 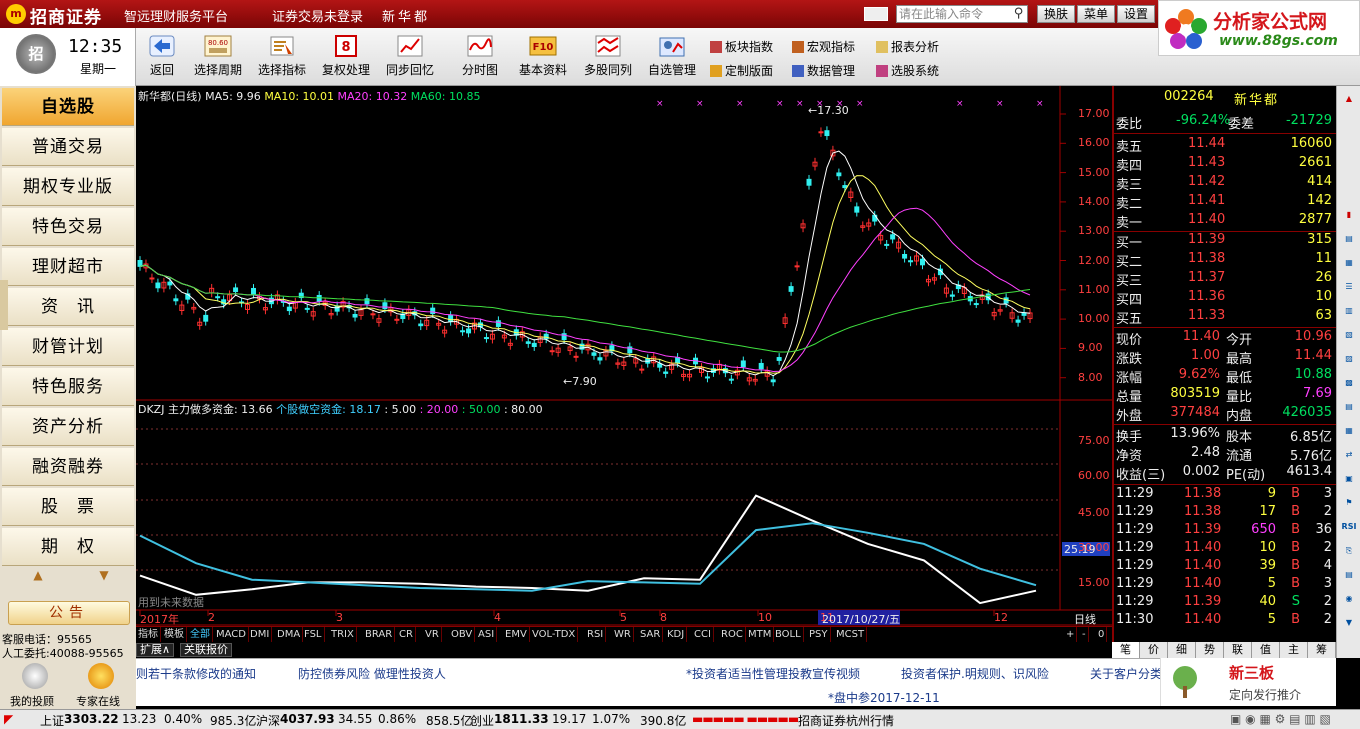 I want to click on sidebar-item: 资 讯, so click(x=68, y=307).